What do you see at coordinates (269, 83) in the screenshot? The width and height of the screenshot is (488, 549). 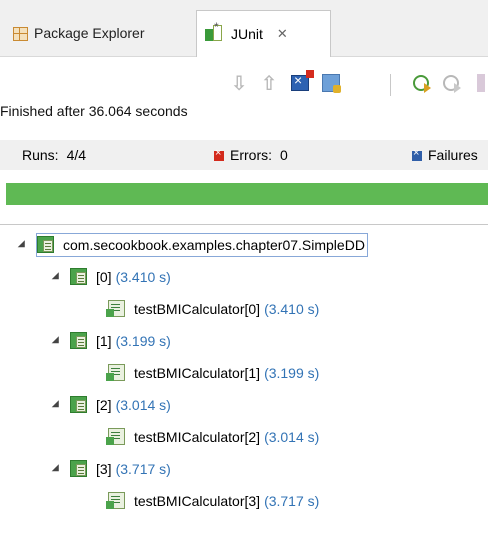 I see `previous-failure-icon: ⇧` at bounding box center [269, 83].